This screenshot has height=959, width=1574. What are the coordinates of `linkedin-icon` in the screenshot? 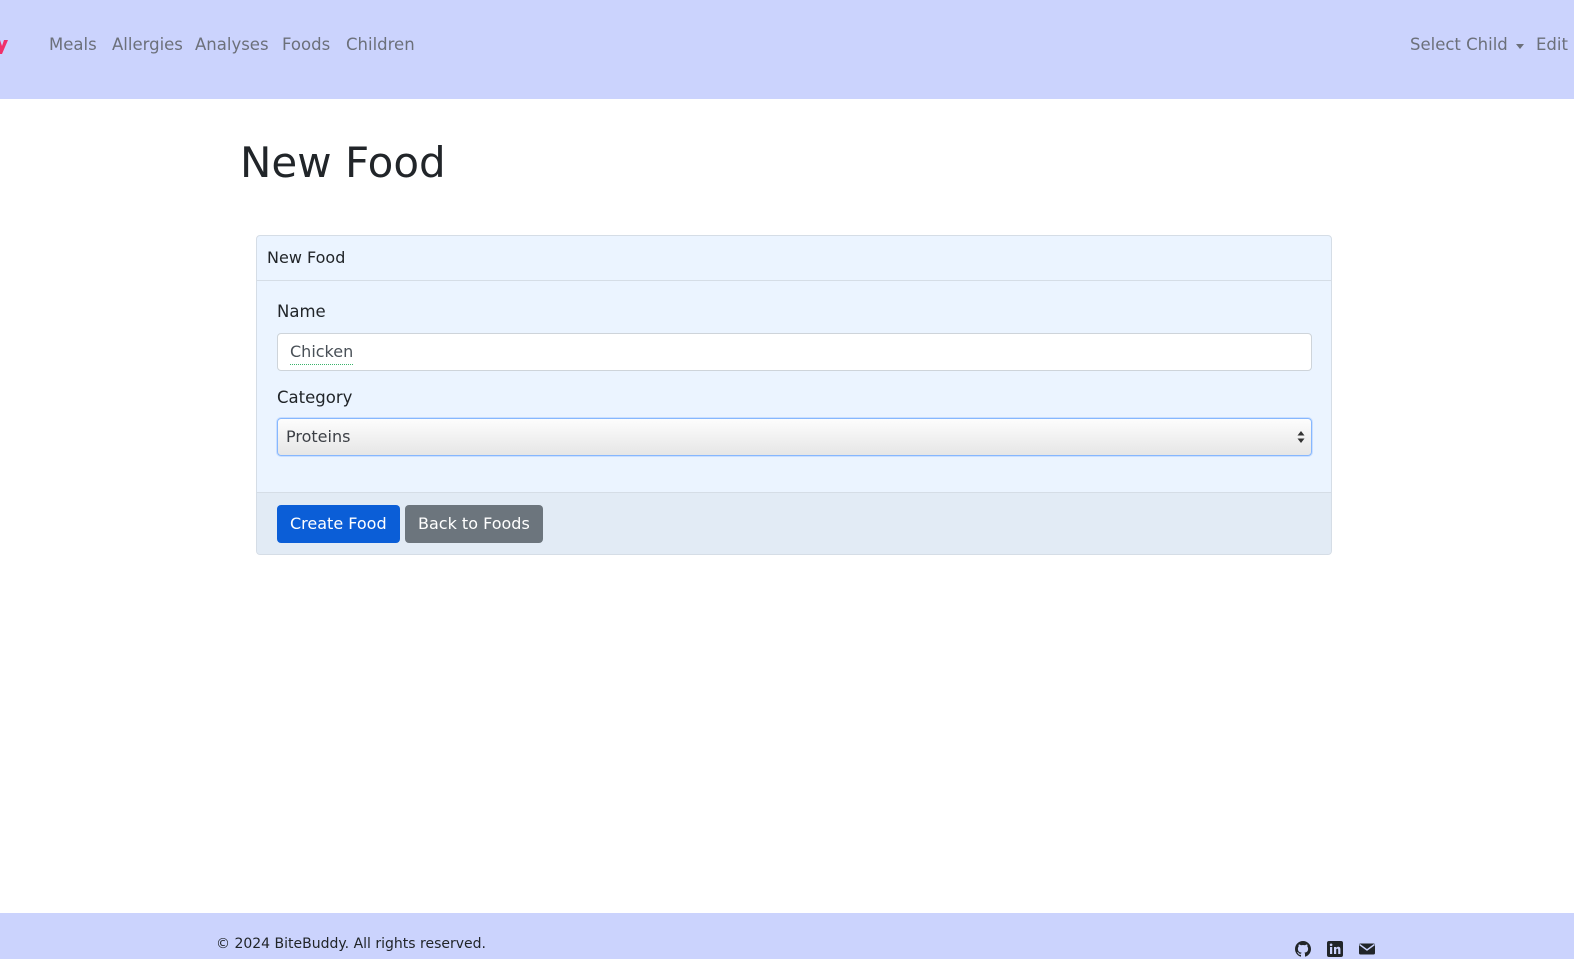 It's located at (1335, 949).